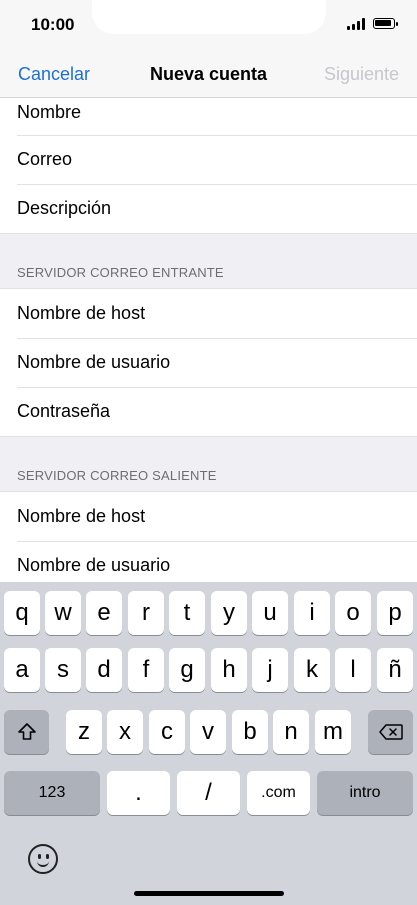 The image size is (417, 905). I want to click on incoming-username-field: Nombre de usuario, so click(208, 362).